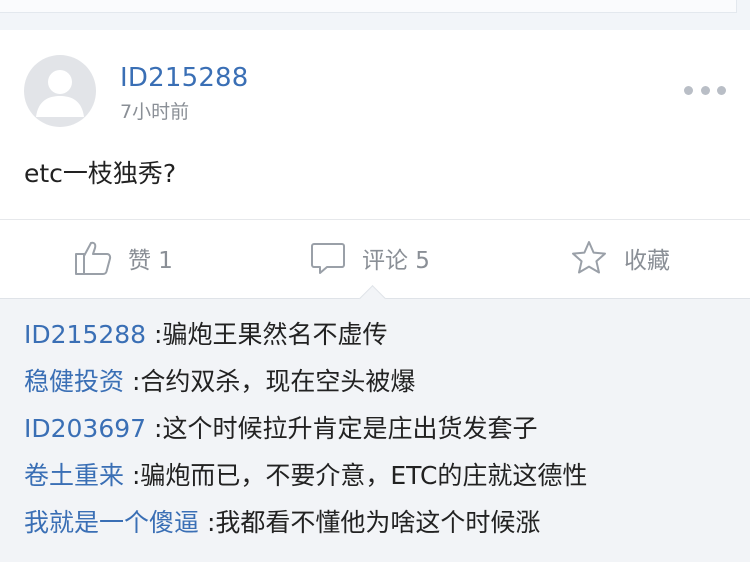  What do you see at coordinates (368, 6) in the screenshot?
I see `previous-card-edge` at bounding box center [368, 6].